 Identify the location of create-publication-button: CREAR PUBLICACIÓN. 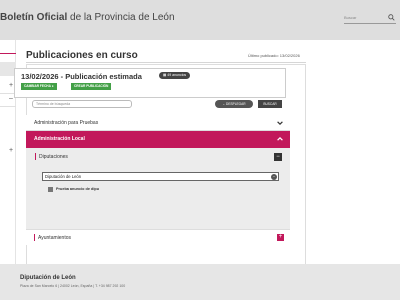
(91, 86).